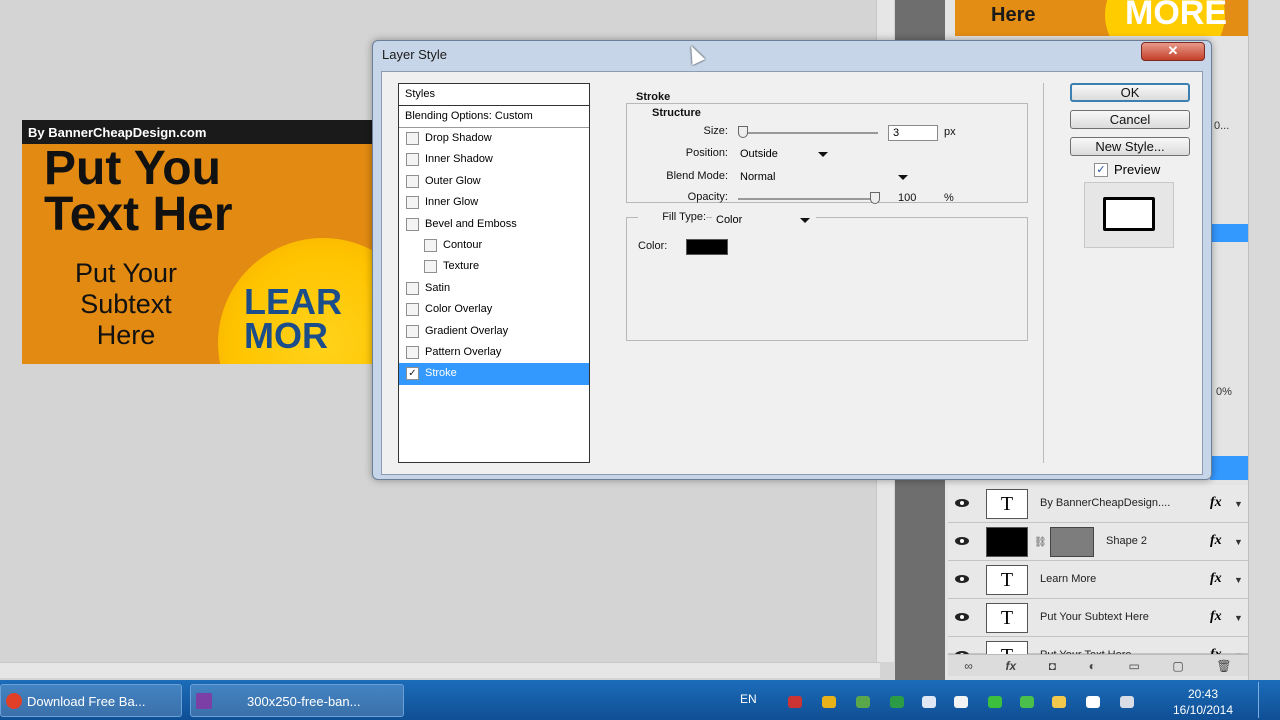 The image size is (1280, 720). What do you see at coordinates (1223, 666) in the screenshot?
I see `delete-layer-icon: 🗑` at bounding box center [1223, 666].